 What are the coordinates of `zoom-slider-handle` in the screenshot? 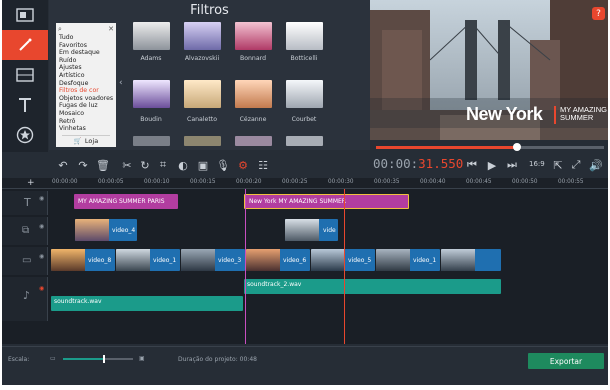 It's located at (104, 359).